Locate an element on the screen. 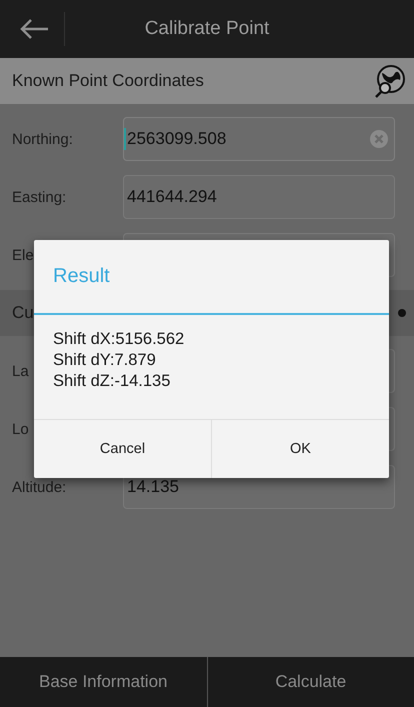  field-label: La is located at coordinates (21, 371).